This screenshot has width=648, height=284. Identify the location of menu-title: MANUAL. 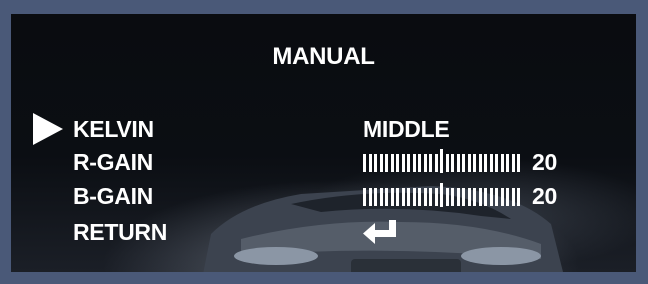
(323, 56).